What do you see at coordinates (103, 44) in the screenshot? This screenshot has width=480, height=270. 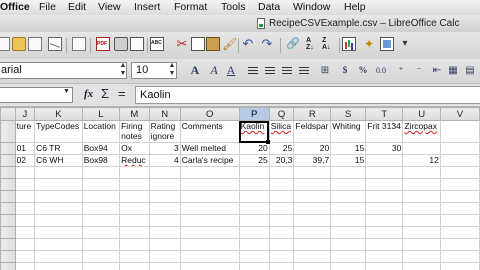 I see `export-pdf-icon` at bounding box center [103, 44].